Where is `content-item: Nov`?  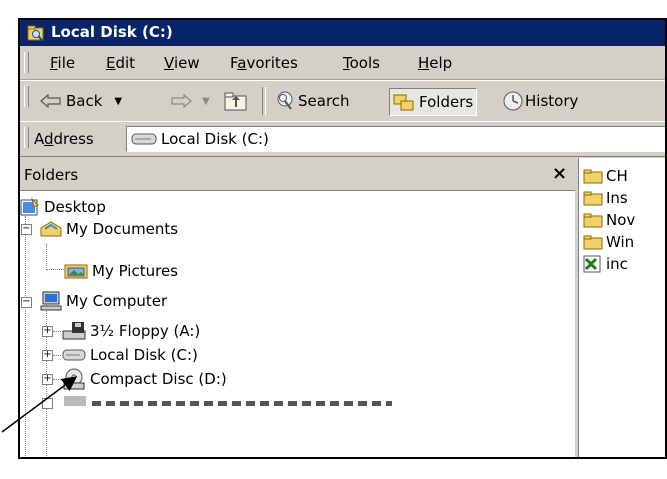
content-item: Nov is located at coordinates (609, 220).